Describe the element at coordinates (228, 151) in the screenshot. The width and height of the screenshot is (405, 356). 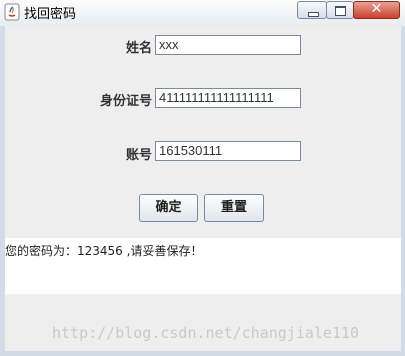
I see `account-field: 161530111` at that location.